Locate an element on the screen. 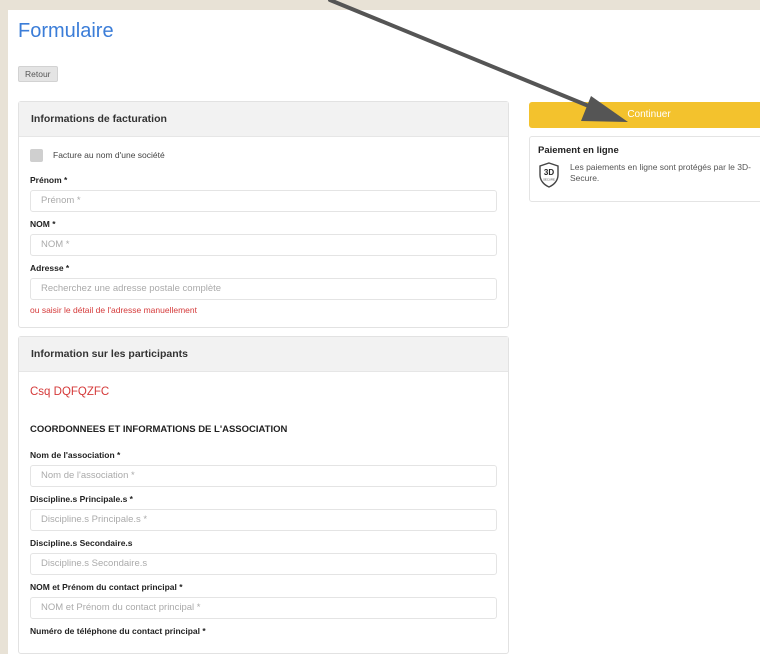  company-invoice-label: Facture au nom d'une société is located at coordinates (109, 155).